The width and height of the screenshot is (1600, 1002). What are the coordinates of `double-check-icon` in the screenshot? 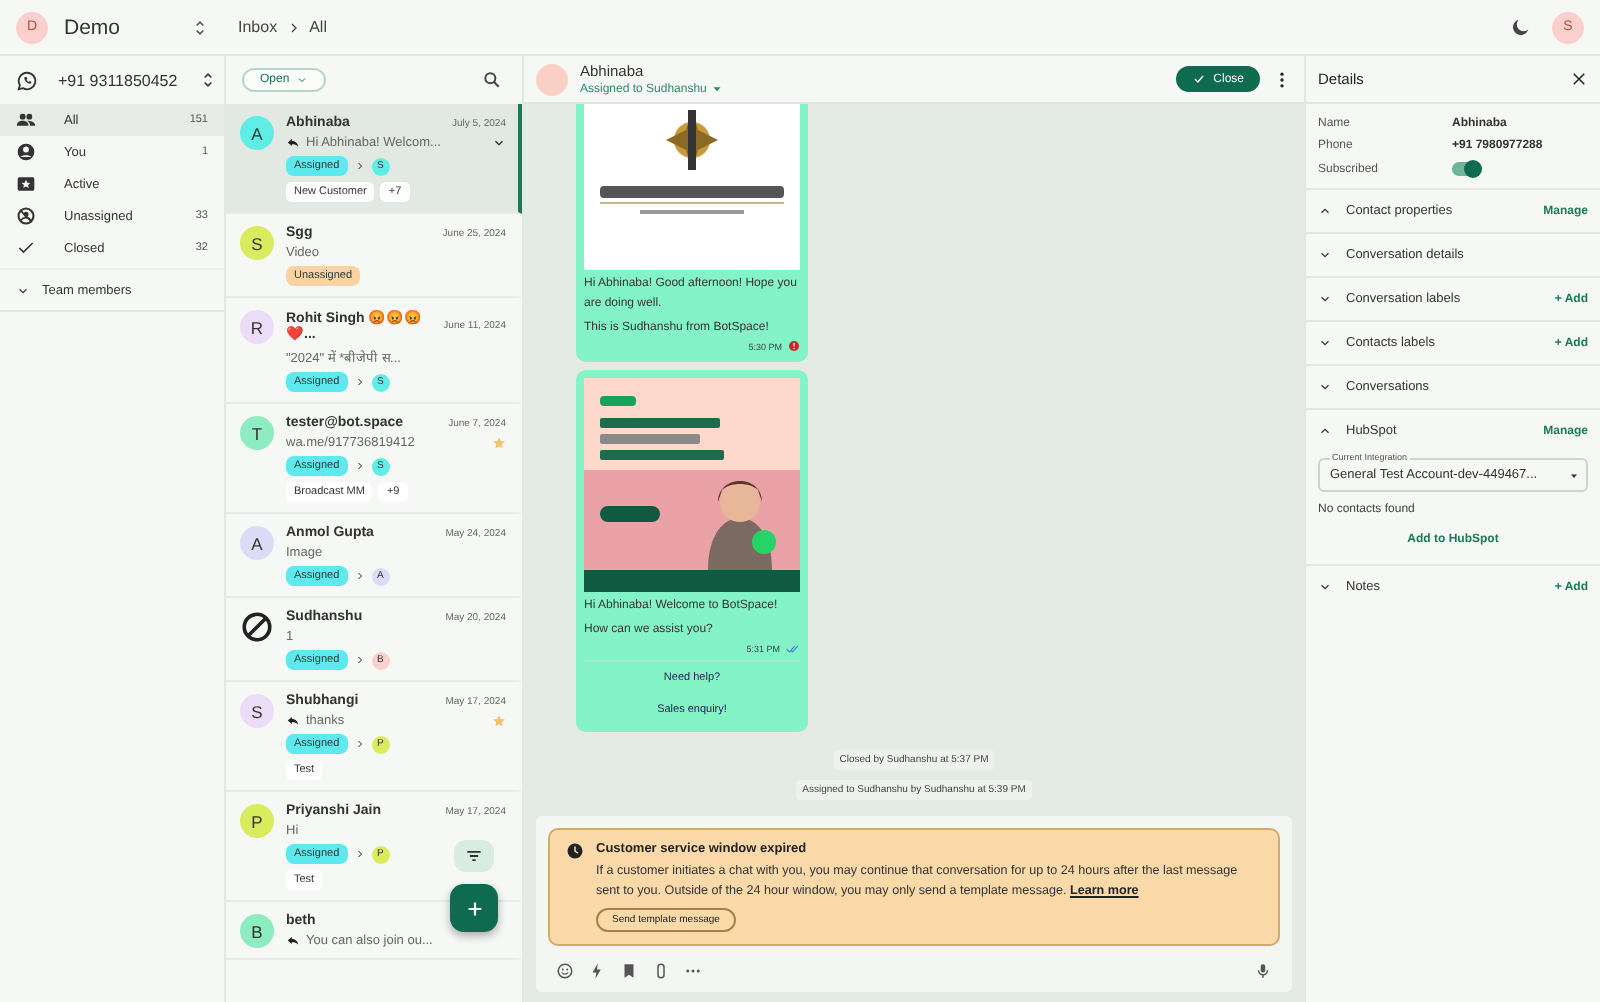 It's located at (793, 649).